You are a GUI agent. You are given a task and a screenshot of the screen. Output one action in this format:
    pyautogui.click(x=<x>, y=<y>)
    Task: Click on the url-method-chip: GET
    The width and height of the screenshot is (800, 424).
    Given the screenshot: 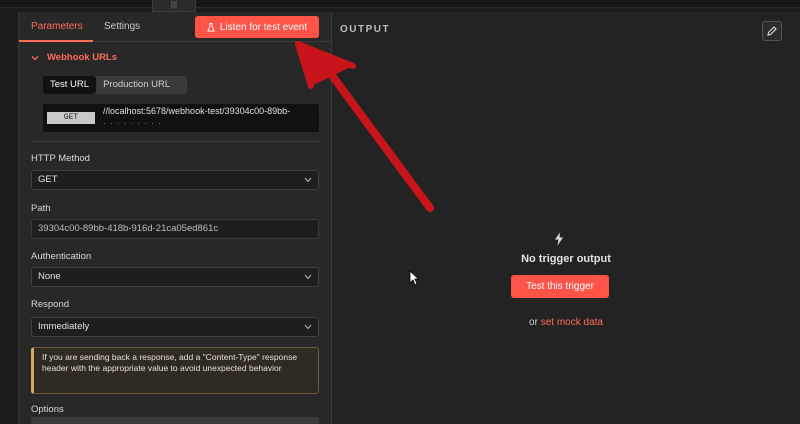 What is the action you would take?
    pyautogui.click(x=71, y=118)
    